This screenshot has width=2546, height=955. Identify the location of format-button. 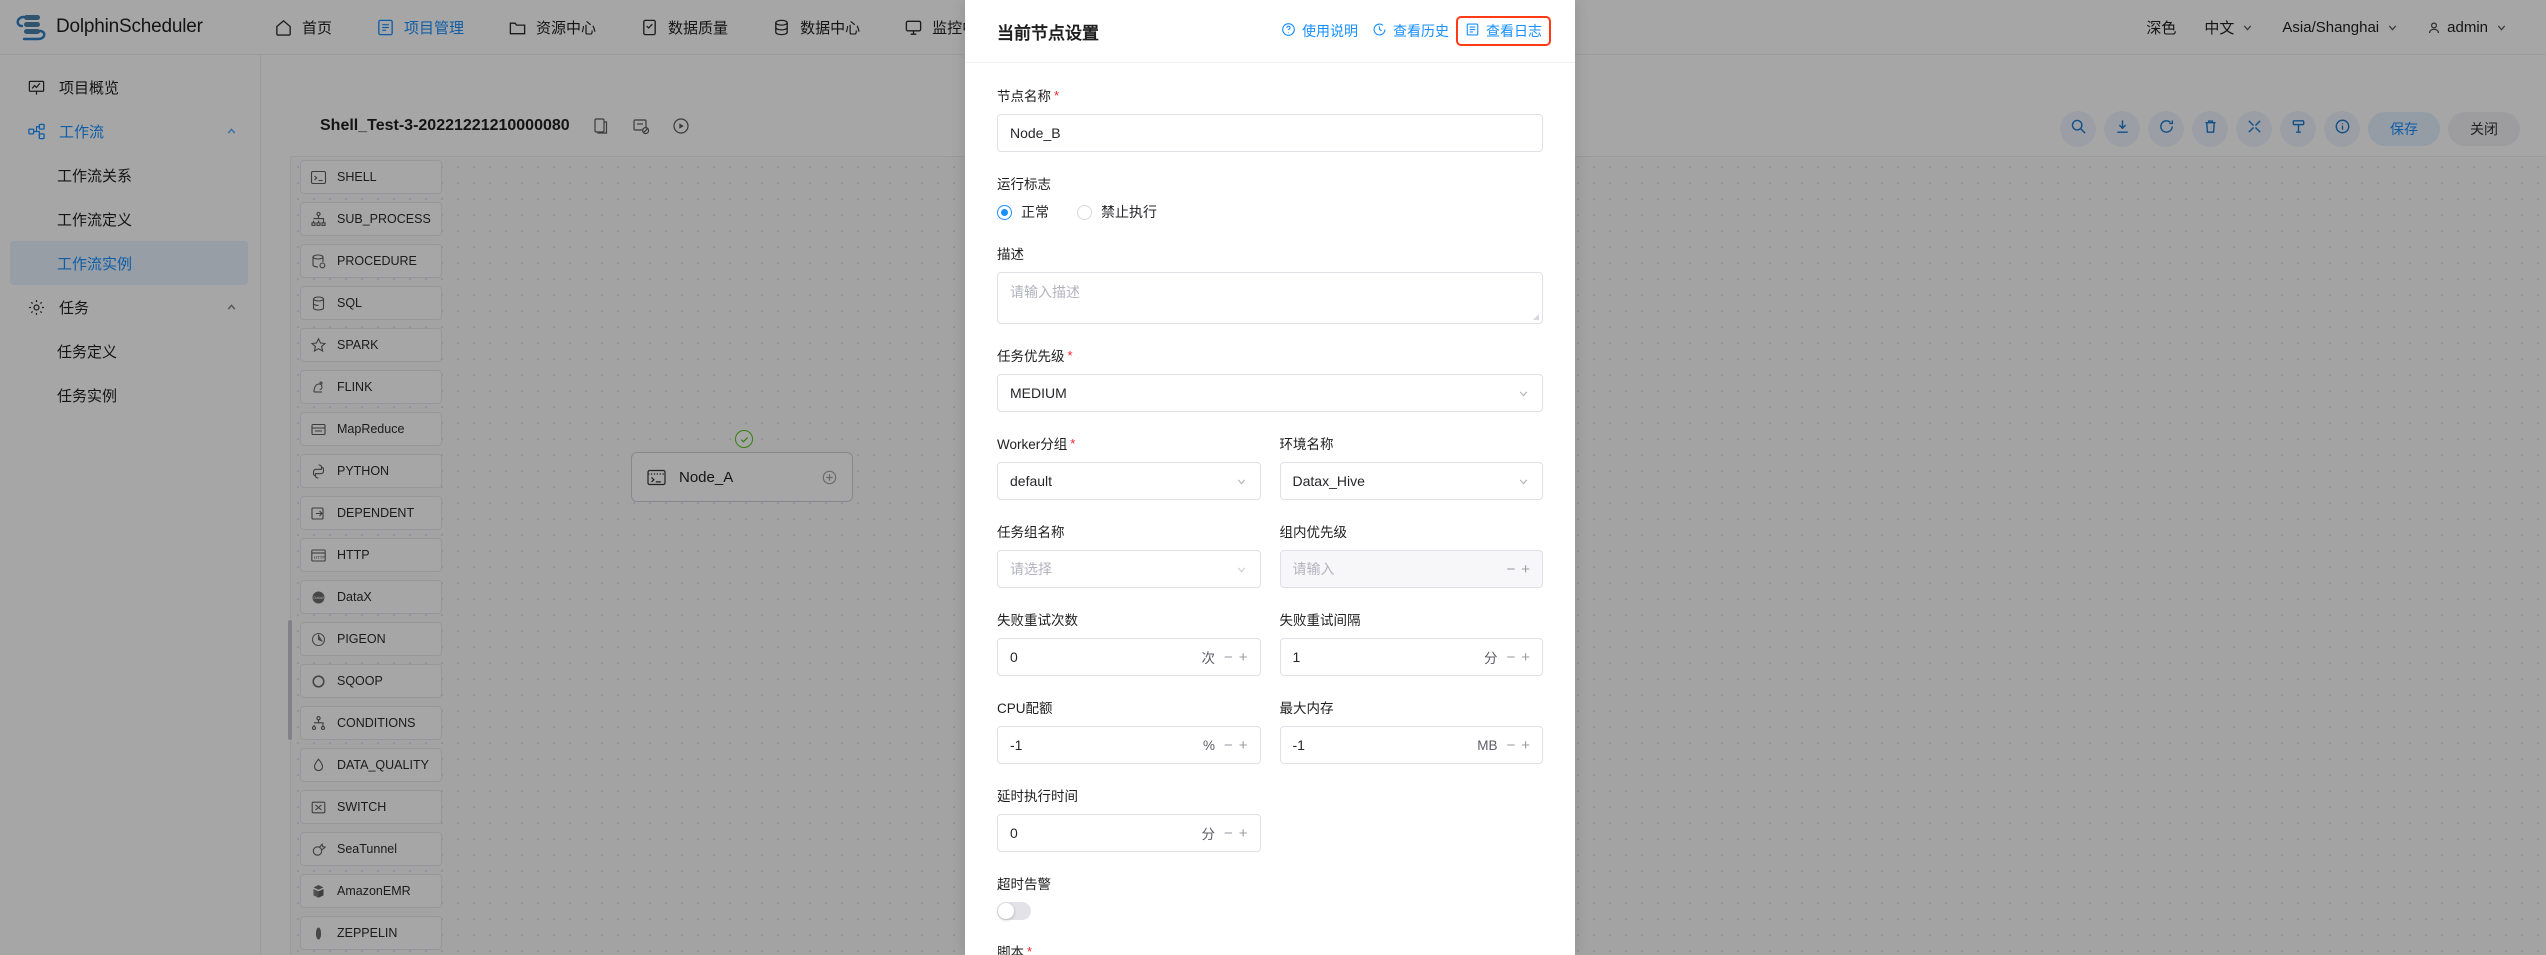
(2298, 129).